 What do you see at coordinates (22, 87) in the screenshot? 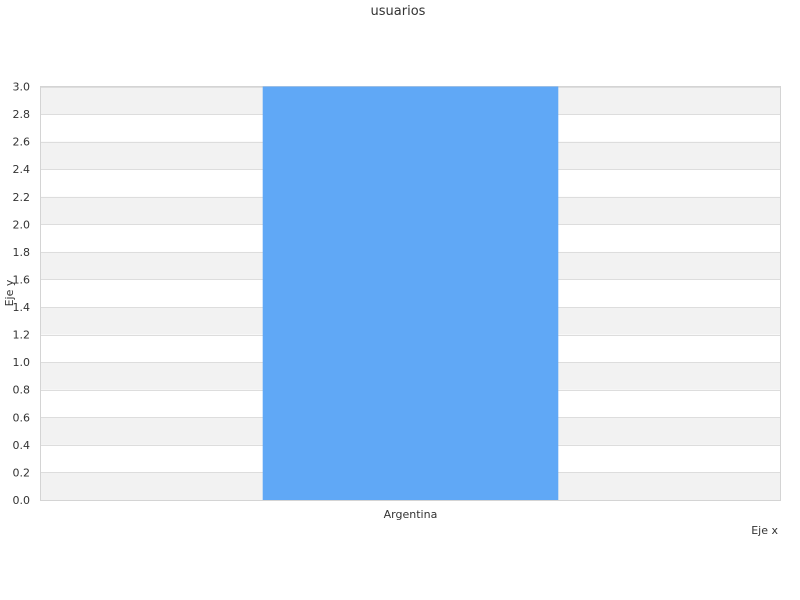
I see `y-tick-label: 3.0` at bounding box center [22, 87].